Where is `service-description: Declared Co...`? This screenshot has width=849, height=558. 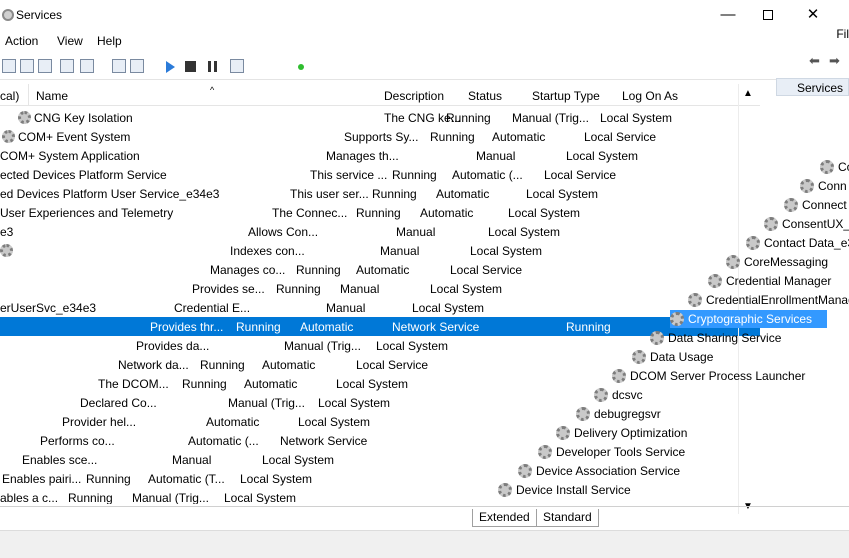
service-description: Declared Co... is located at coordinates (118, 403).